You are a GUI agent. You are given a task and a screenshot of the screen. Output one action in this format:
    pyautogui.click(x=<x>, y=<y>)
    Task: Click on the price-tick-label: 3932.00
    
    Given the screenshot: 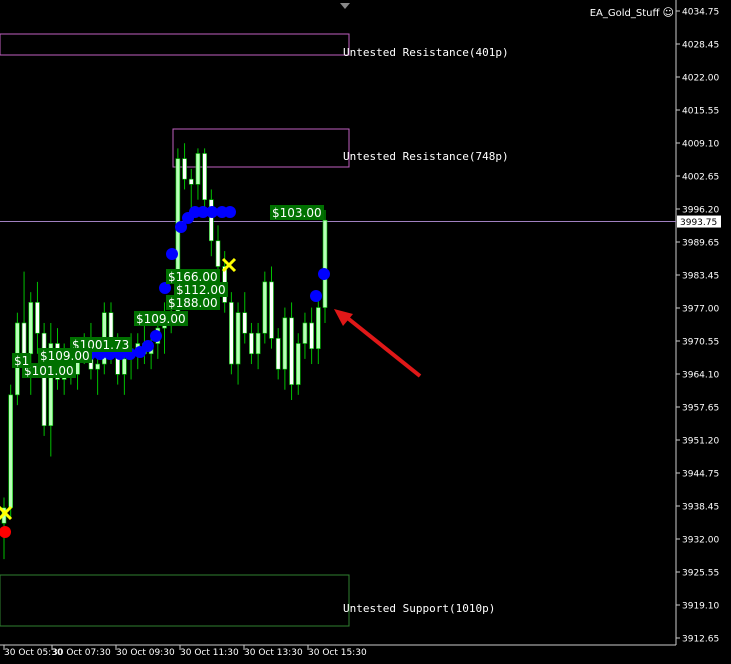 What is the action you would take?
    pyautogui.click(x=700, y=541)
    